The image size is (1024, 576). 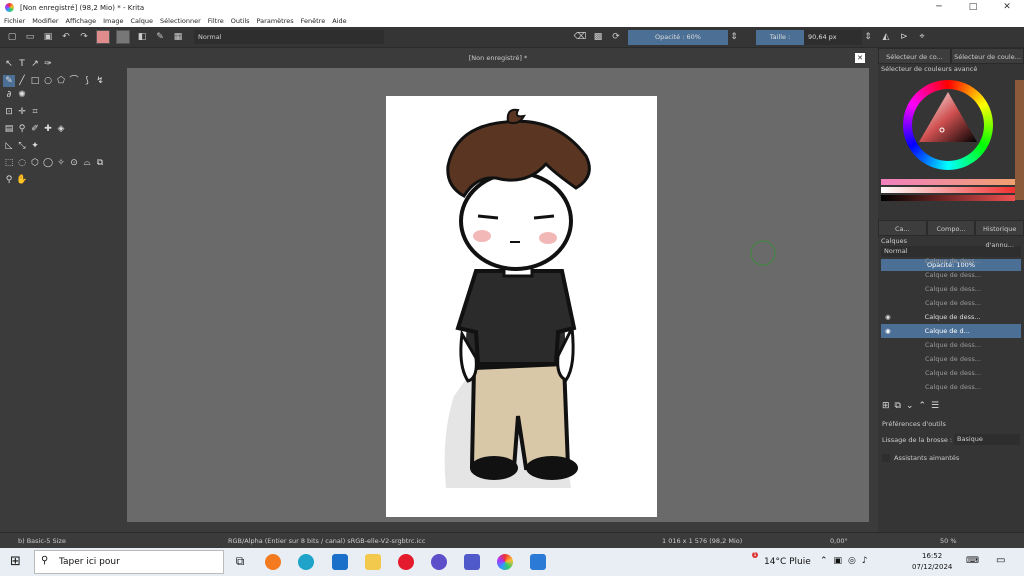 I want to click on file-explorer-icon, so click(x=373, y=562).